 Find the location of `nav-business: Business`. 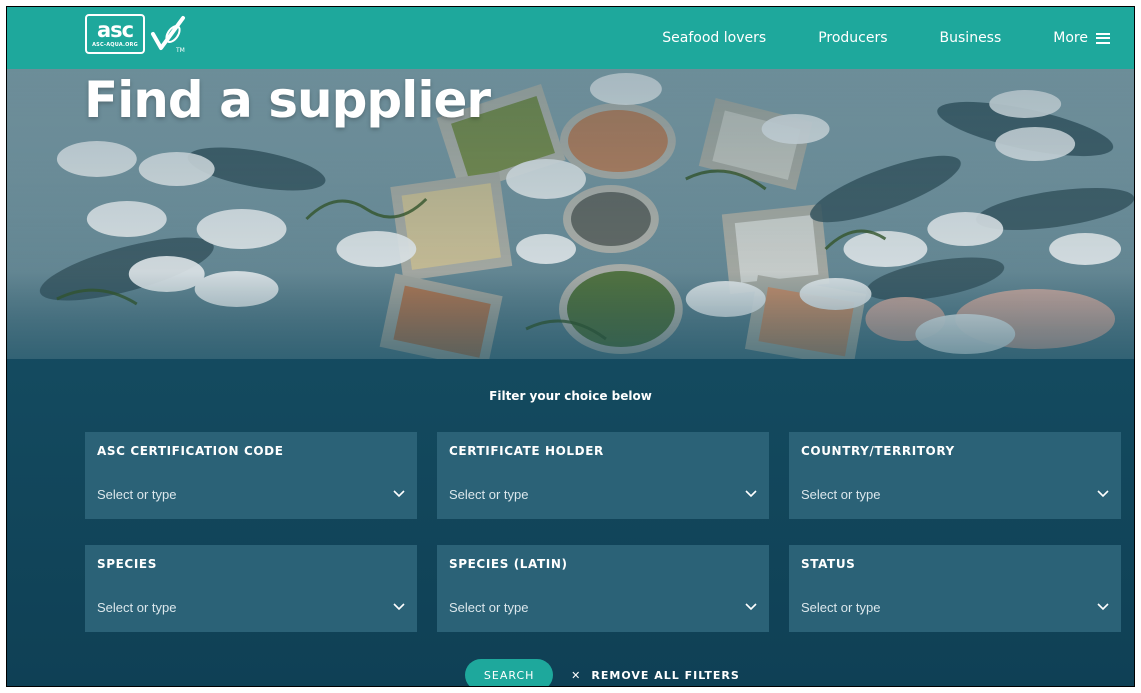

nav-business: Business is located at coordinates (971, 38).